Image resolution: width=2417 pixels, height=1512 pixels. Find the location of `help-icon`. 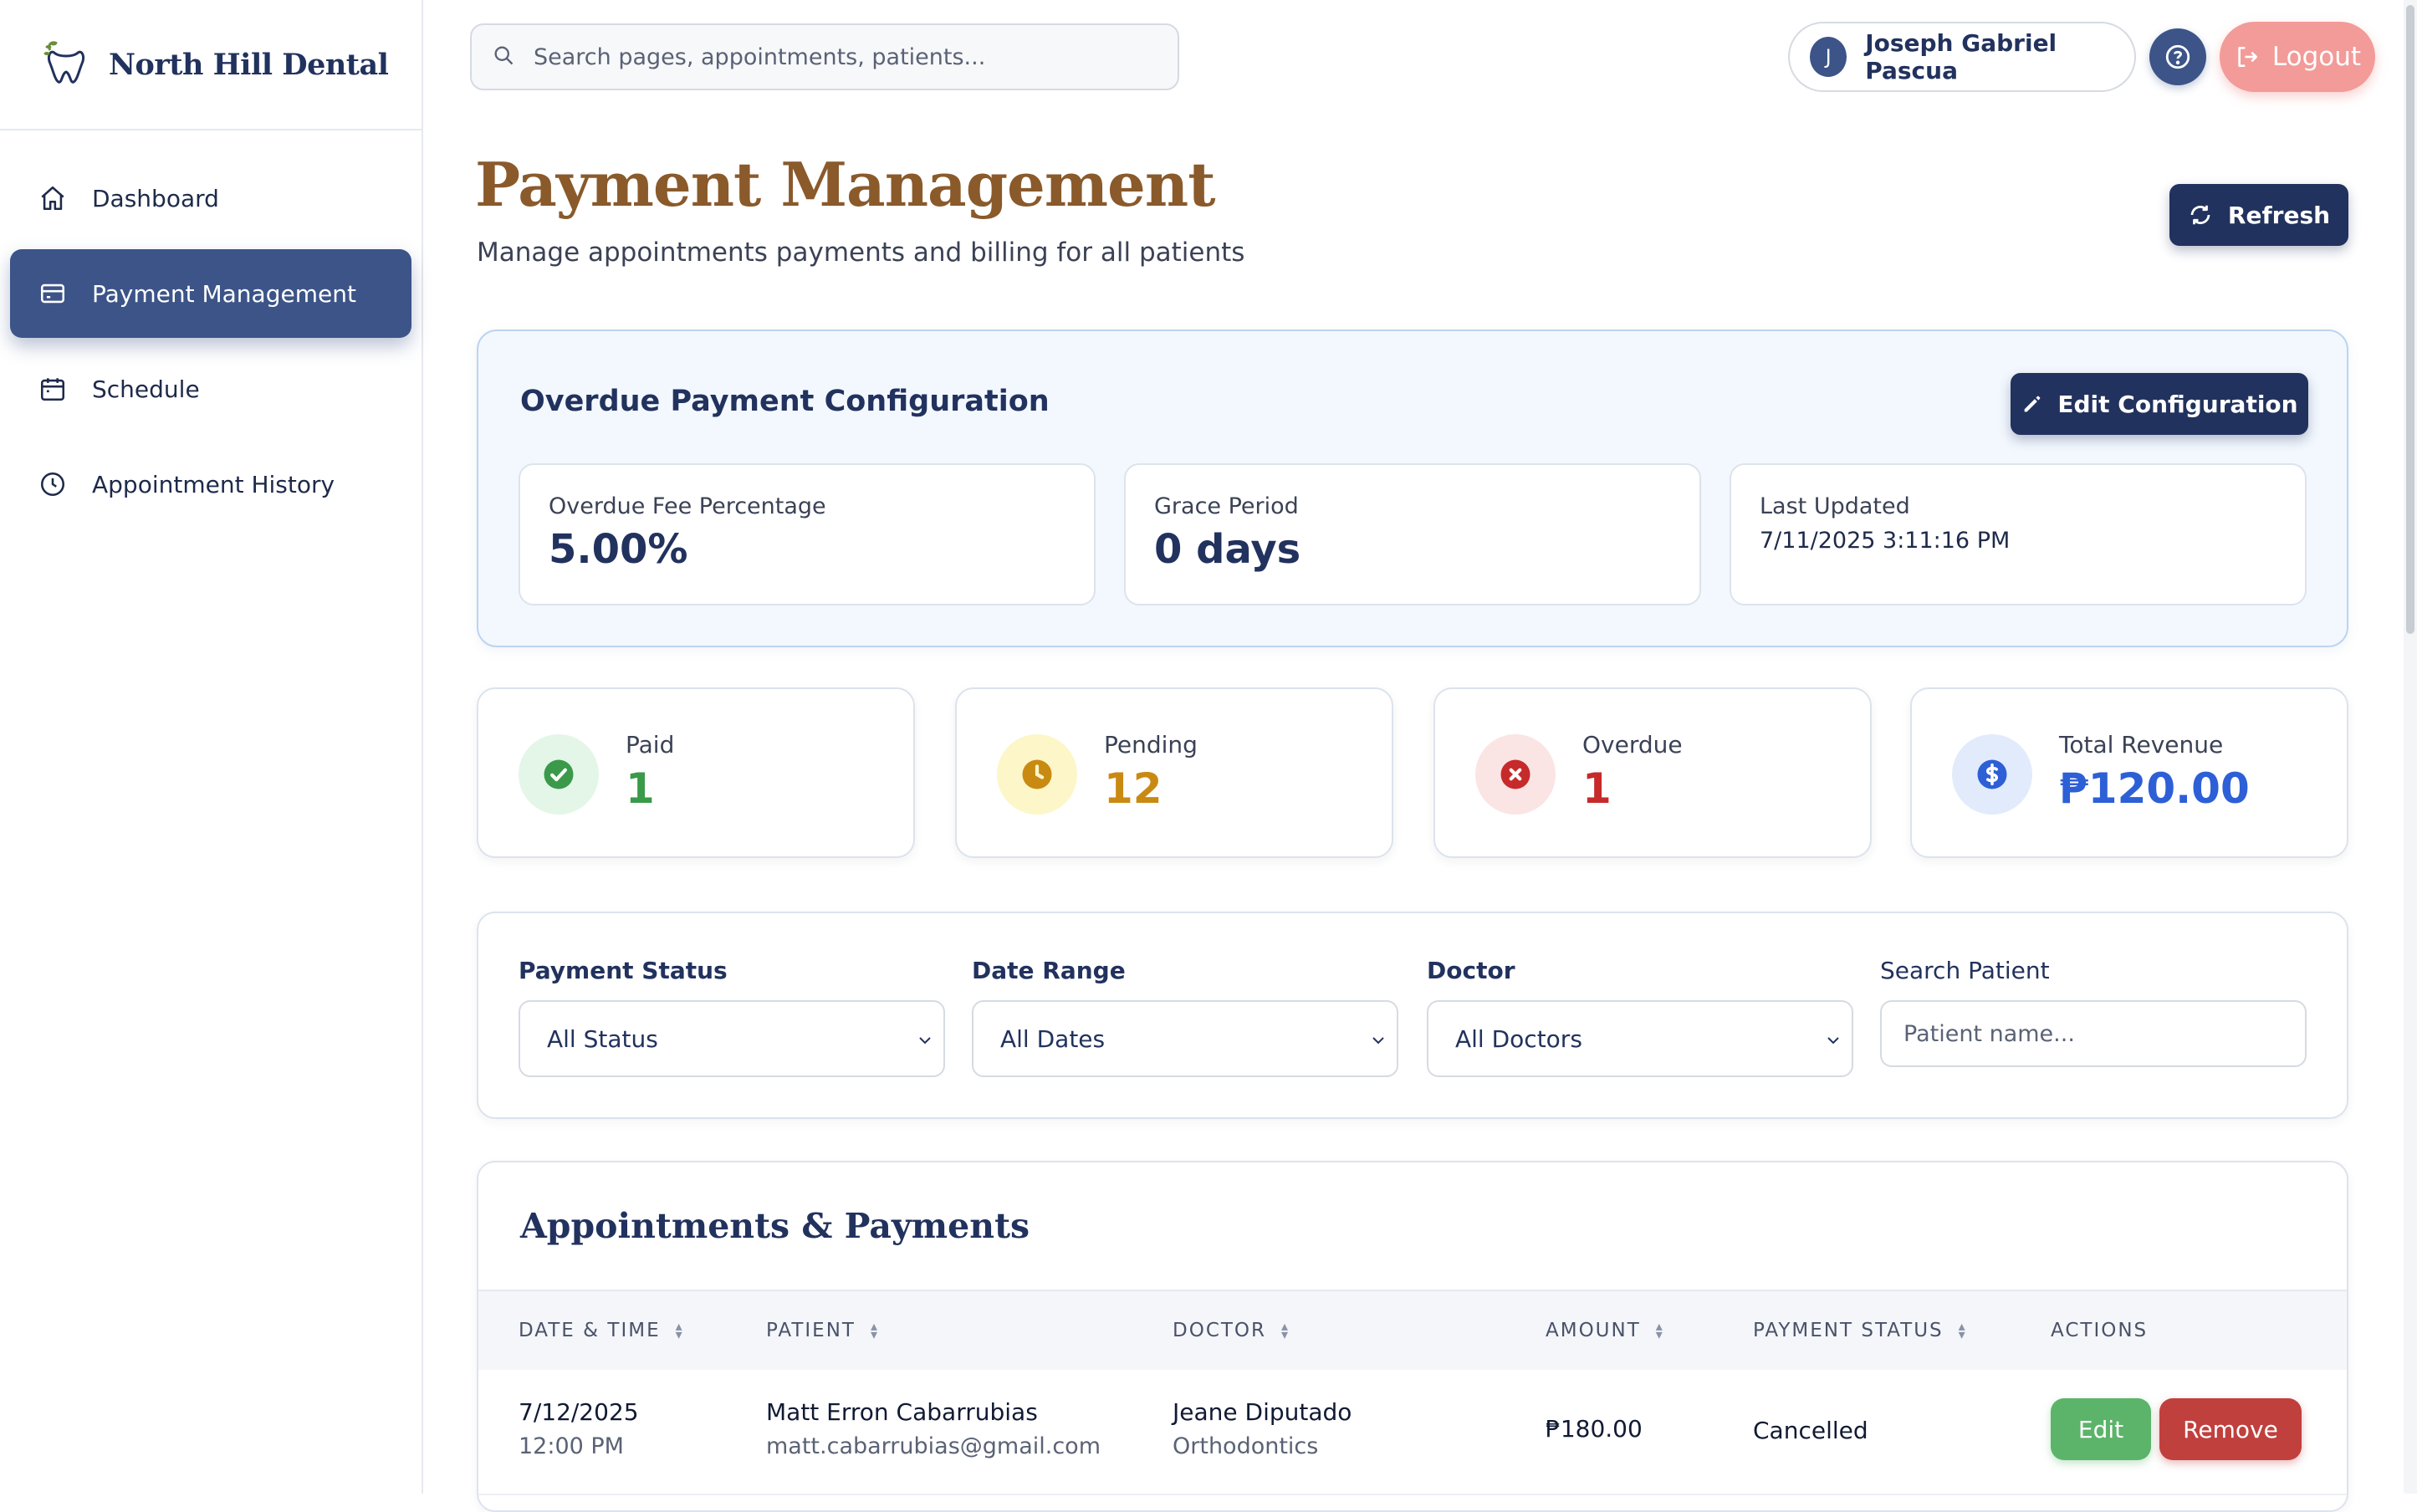

help-icon is located at coordinates (2177, 56).